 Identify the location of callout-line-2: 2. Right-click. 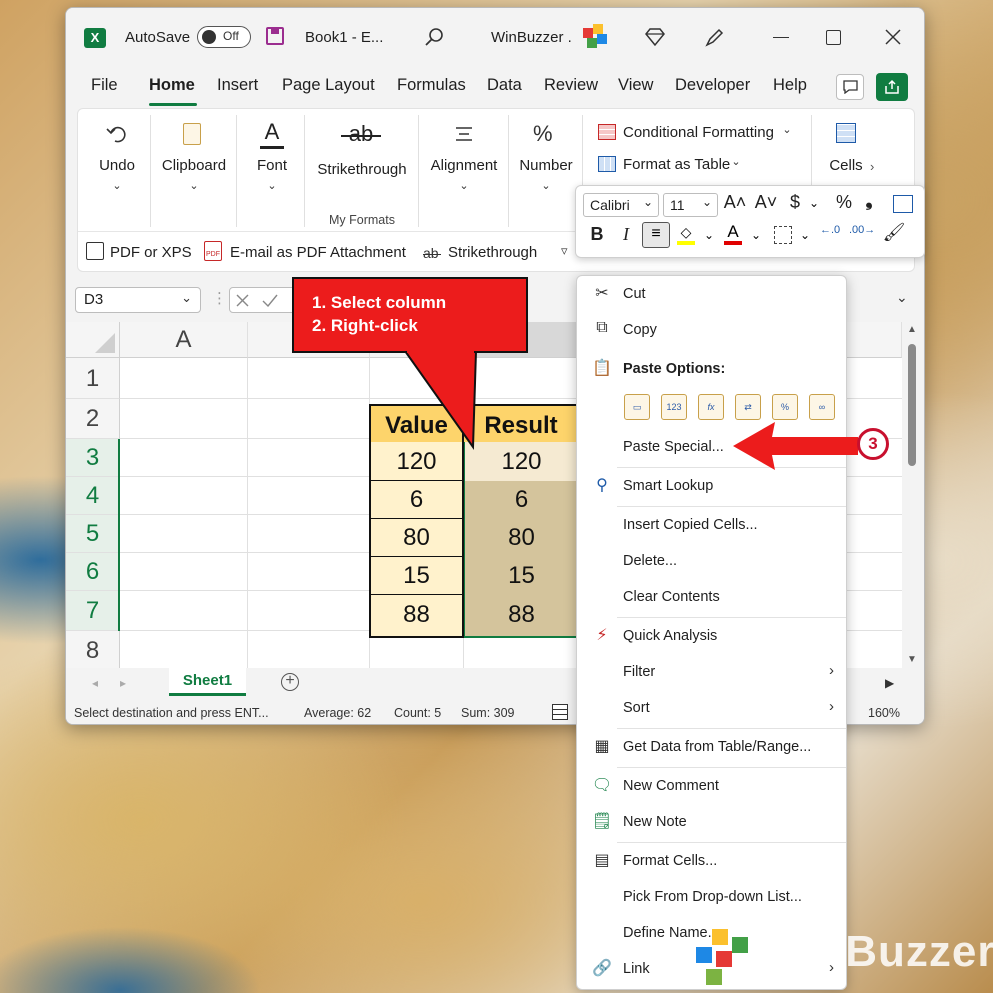
(365, 325).